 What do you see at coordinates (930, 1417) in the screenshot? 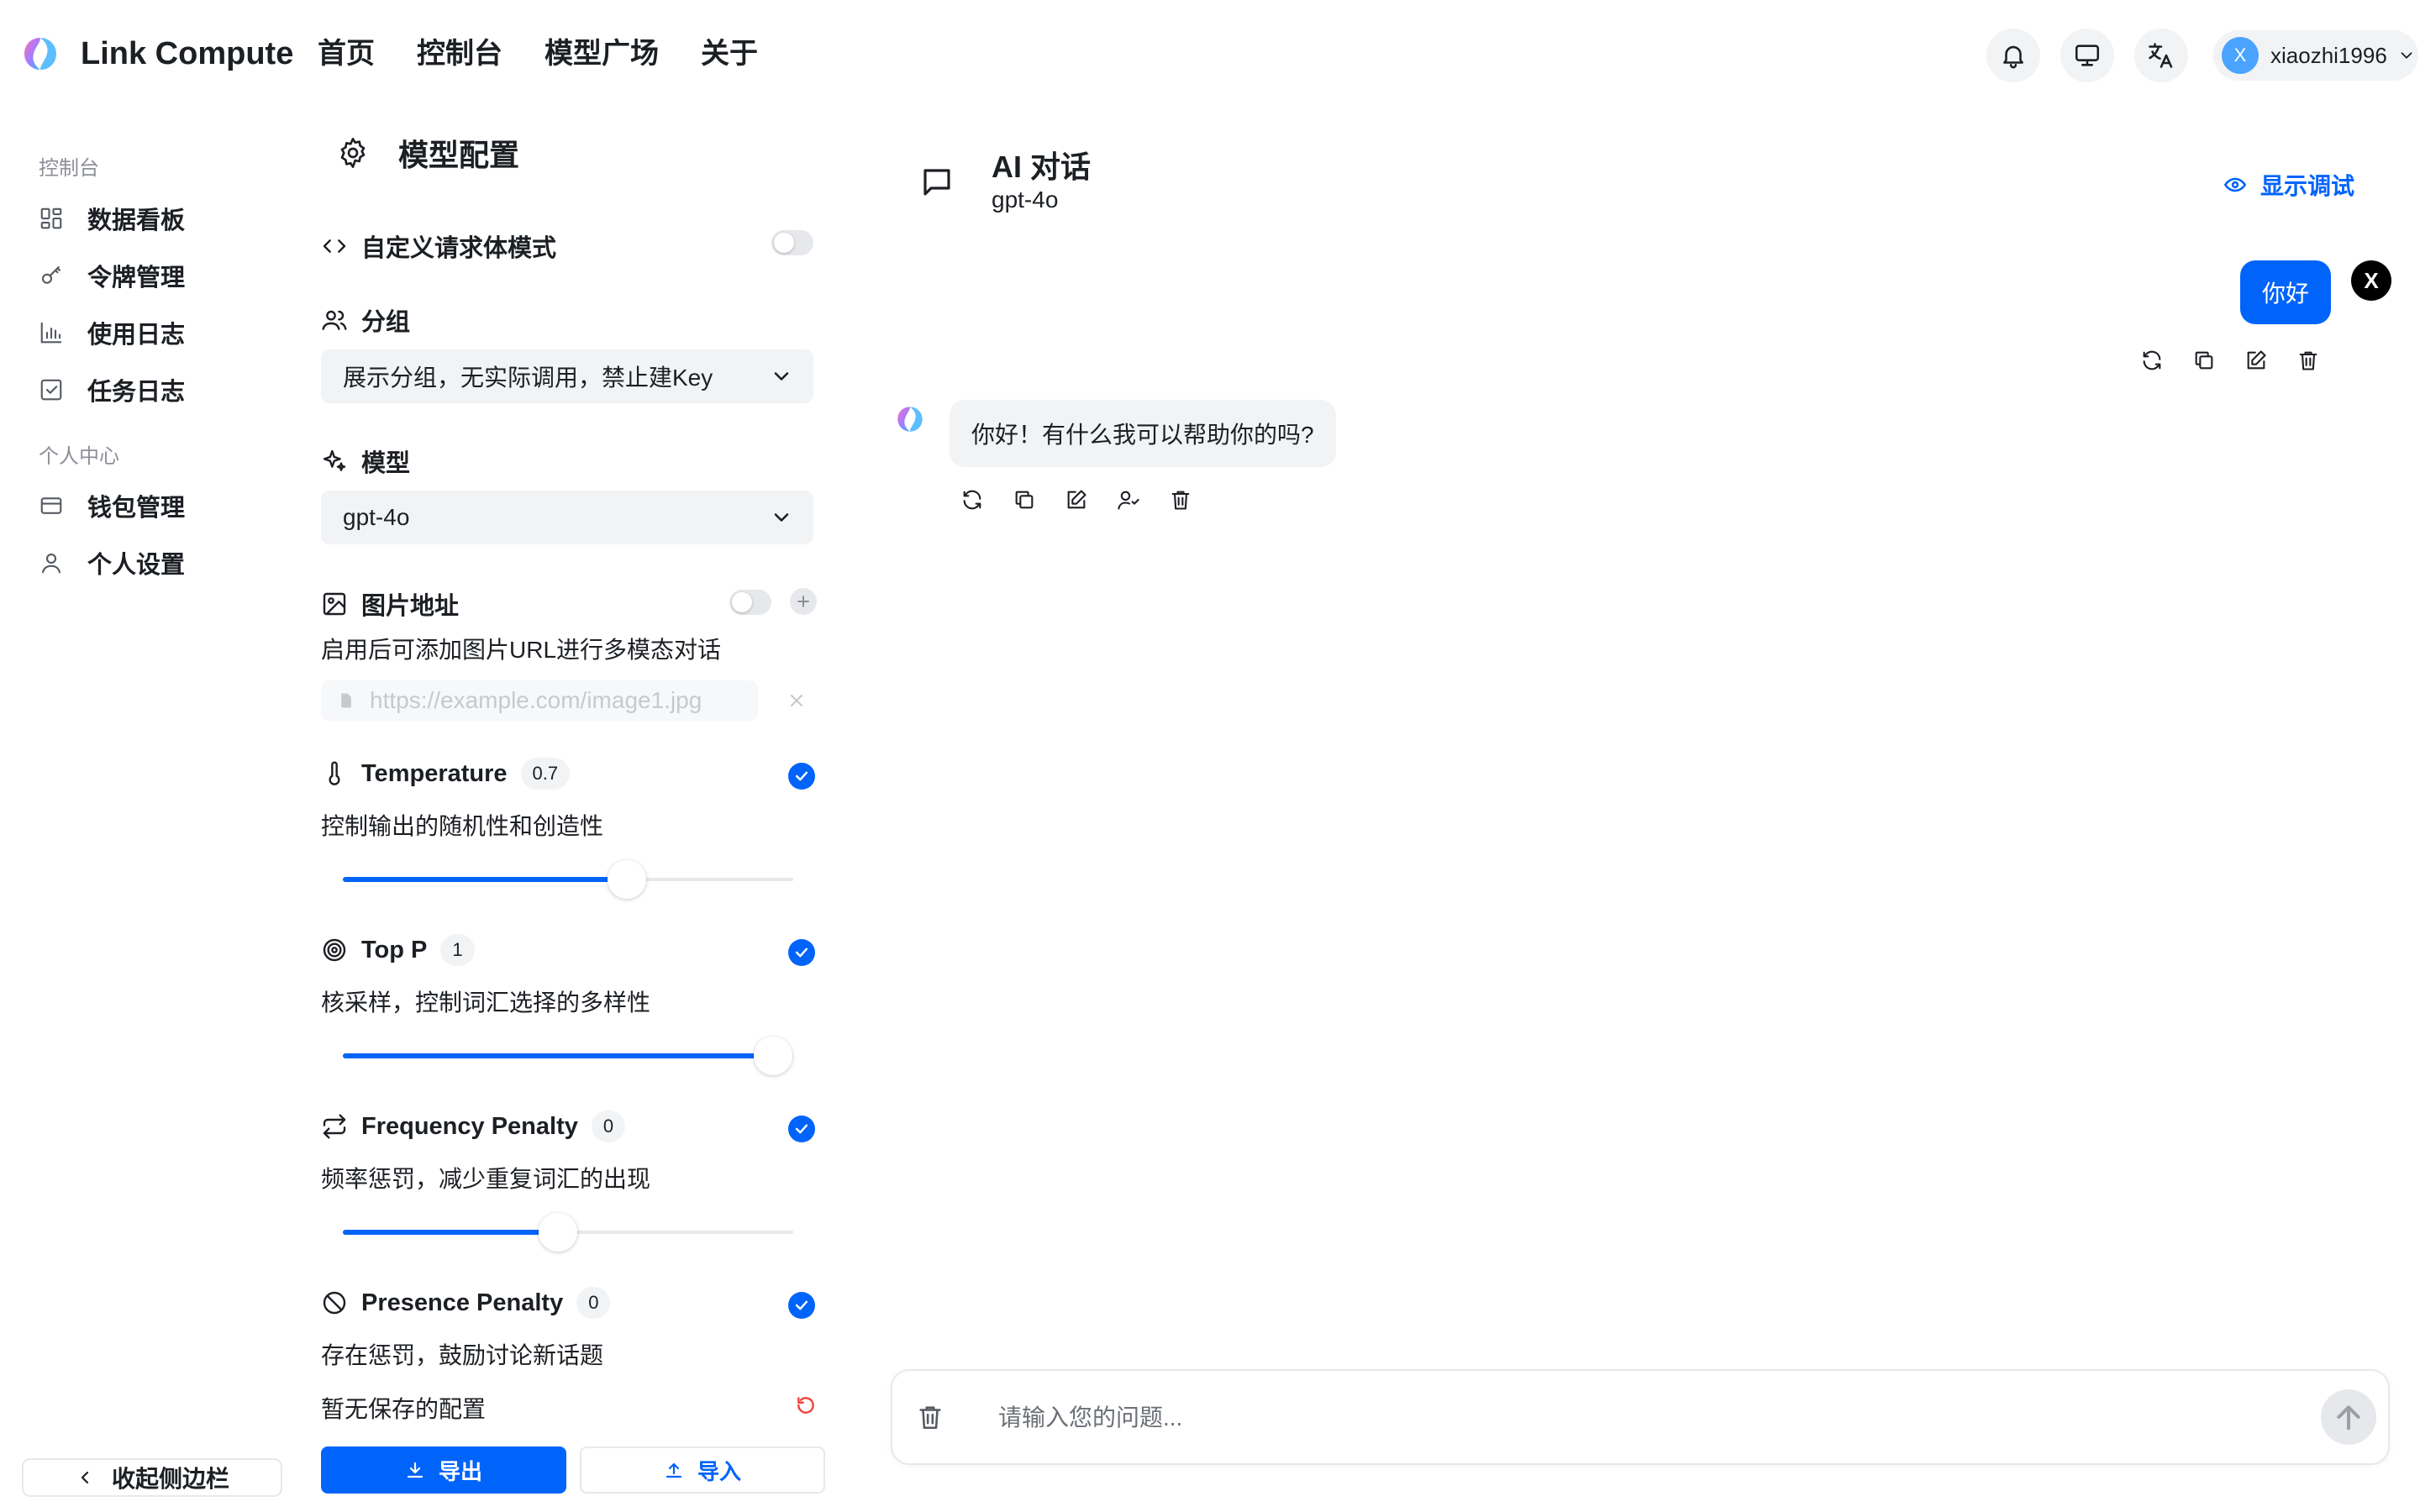
I see `clear-chat-icon` at bounding box center [930, 1417].